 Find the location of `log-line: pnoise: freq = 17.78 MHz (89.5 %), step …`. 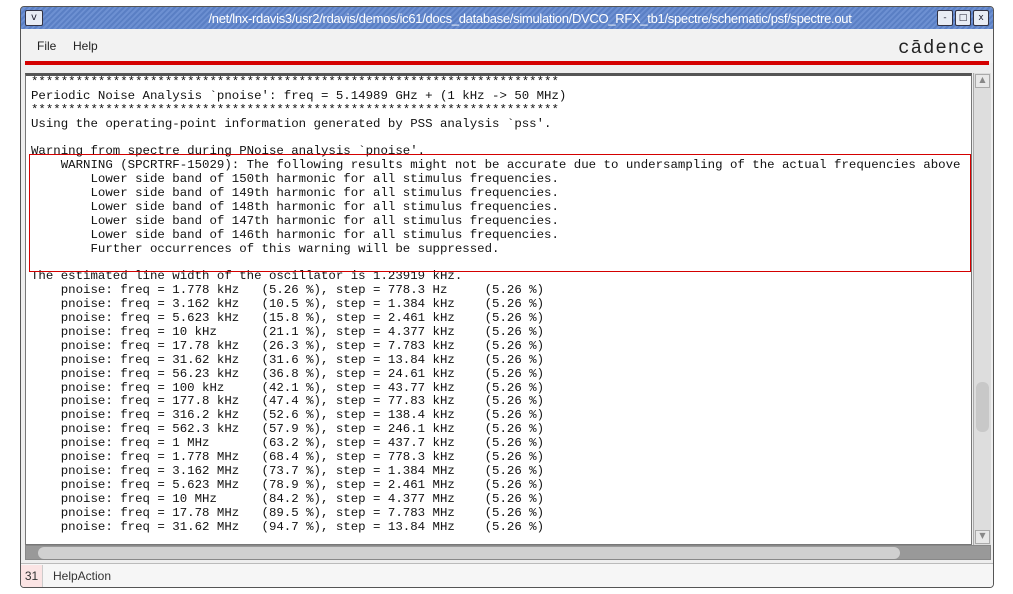

log-line: pnoise: freq = 17.78 MHz (89.5 %), step … is located at coordinates (288, 512).